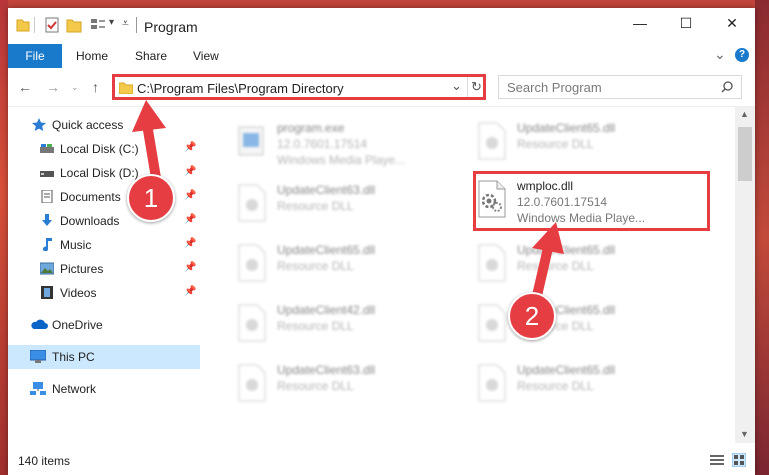 This screenshot has height=475, width=769. What do you see at coordinates (151, 198) in the screenshot?
I see `step-1-badge: 1` at bounding box center [151, 198].